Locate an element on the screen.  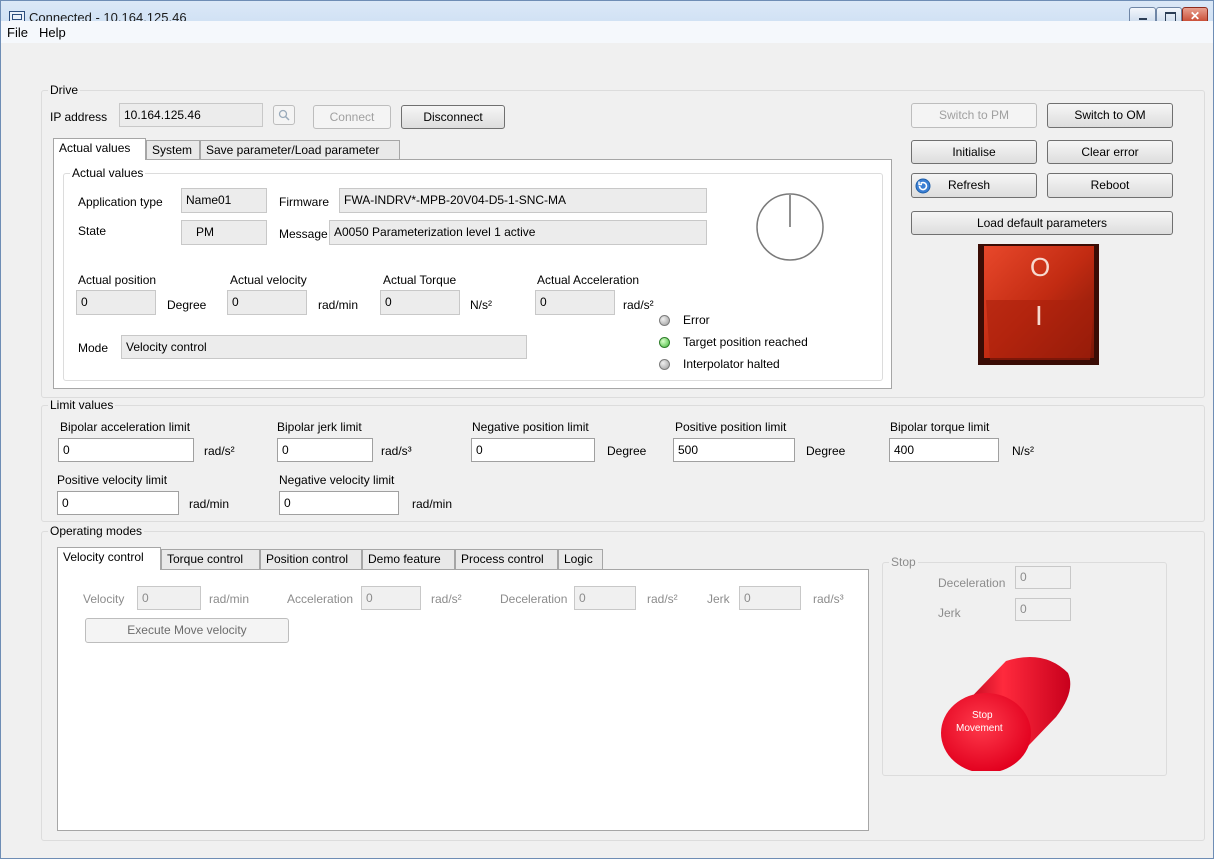
positive-velocity-label: Positive velocity limit is located at coordinates (112, 480).